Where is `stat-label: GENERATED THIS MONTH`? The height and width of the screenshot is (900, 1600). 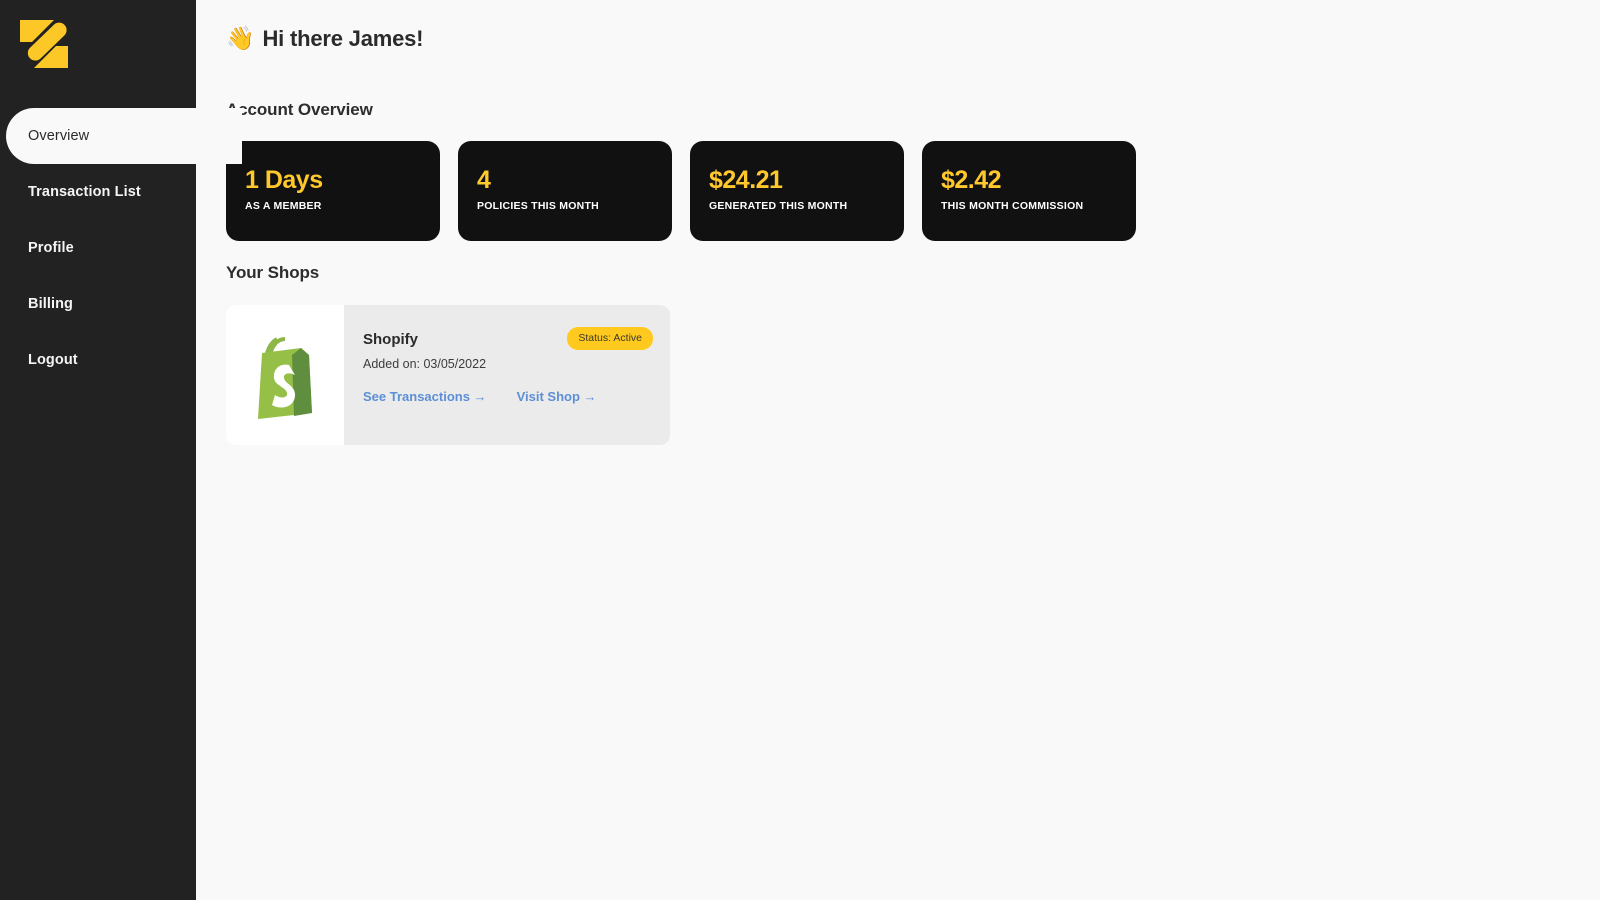 stat-label: GENERATED THIS MONTH is located at coordinates (778, 206).